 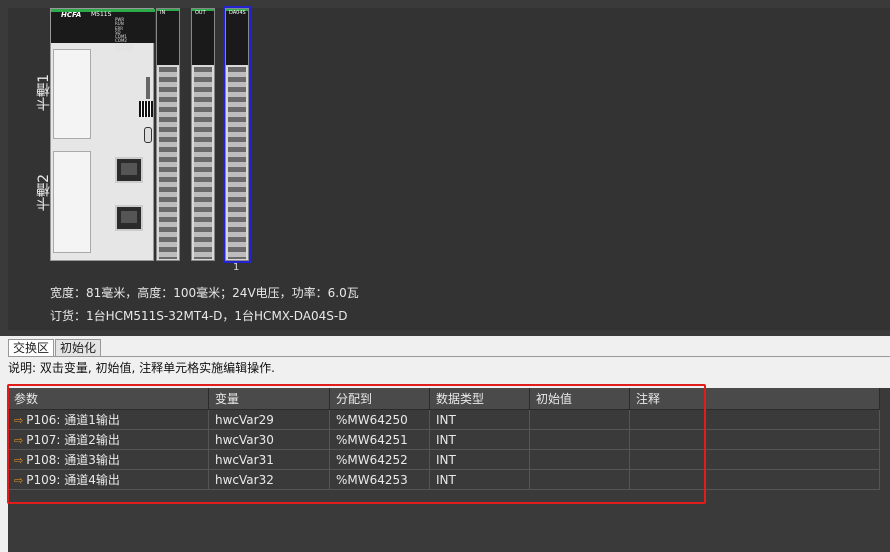 What do you see at coordinates (199, 316) in the screenshot?
I see `order-info: 订货：1台HCM511S-32MT4-D，1台HCMX-DA04S-D` at bounding box center [199, 316].